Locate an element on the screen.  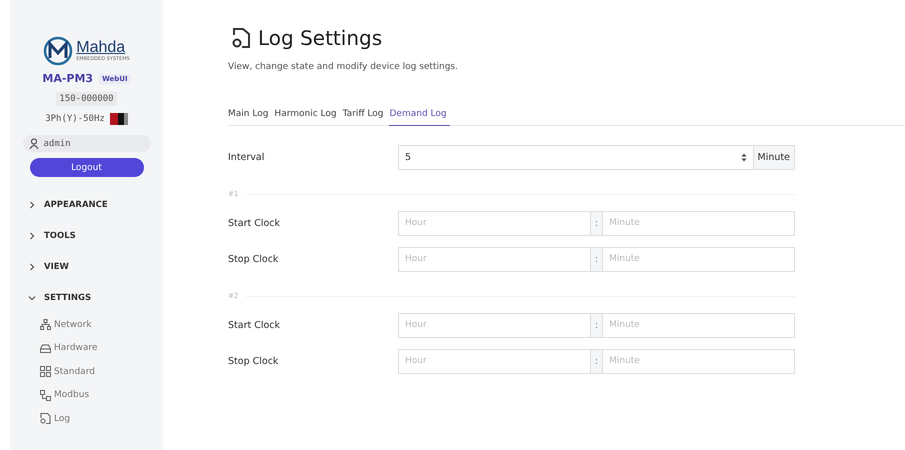
network-icon is located at coordinates (45, 324).